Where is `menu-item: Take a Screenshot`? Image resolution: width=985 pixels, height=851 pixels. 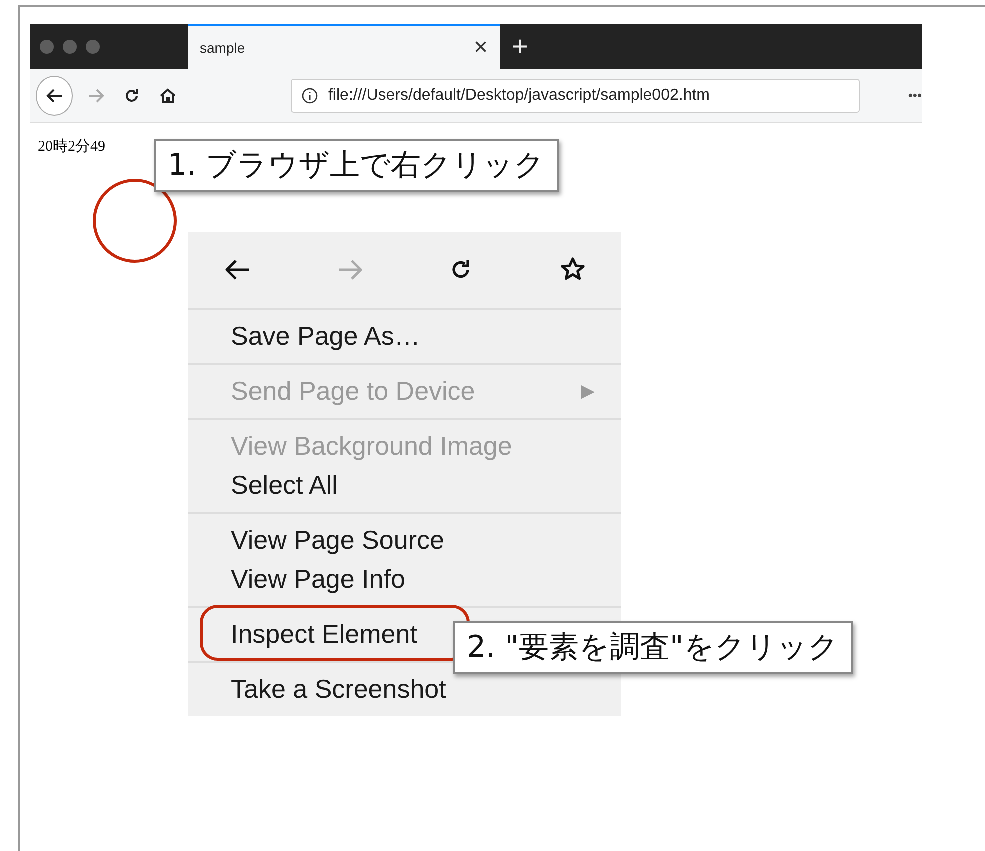 menu-item: Take a Screenshot is located at coordinates (404, 689).